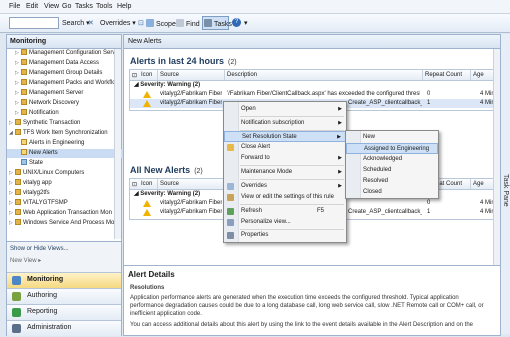 Image resolution: width=510 pixels, height=337 pixels. I want to click on find-button: Find, so click(188, 23).